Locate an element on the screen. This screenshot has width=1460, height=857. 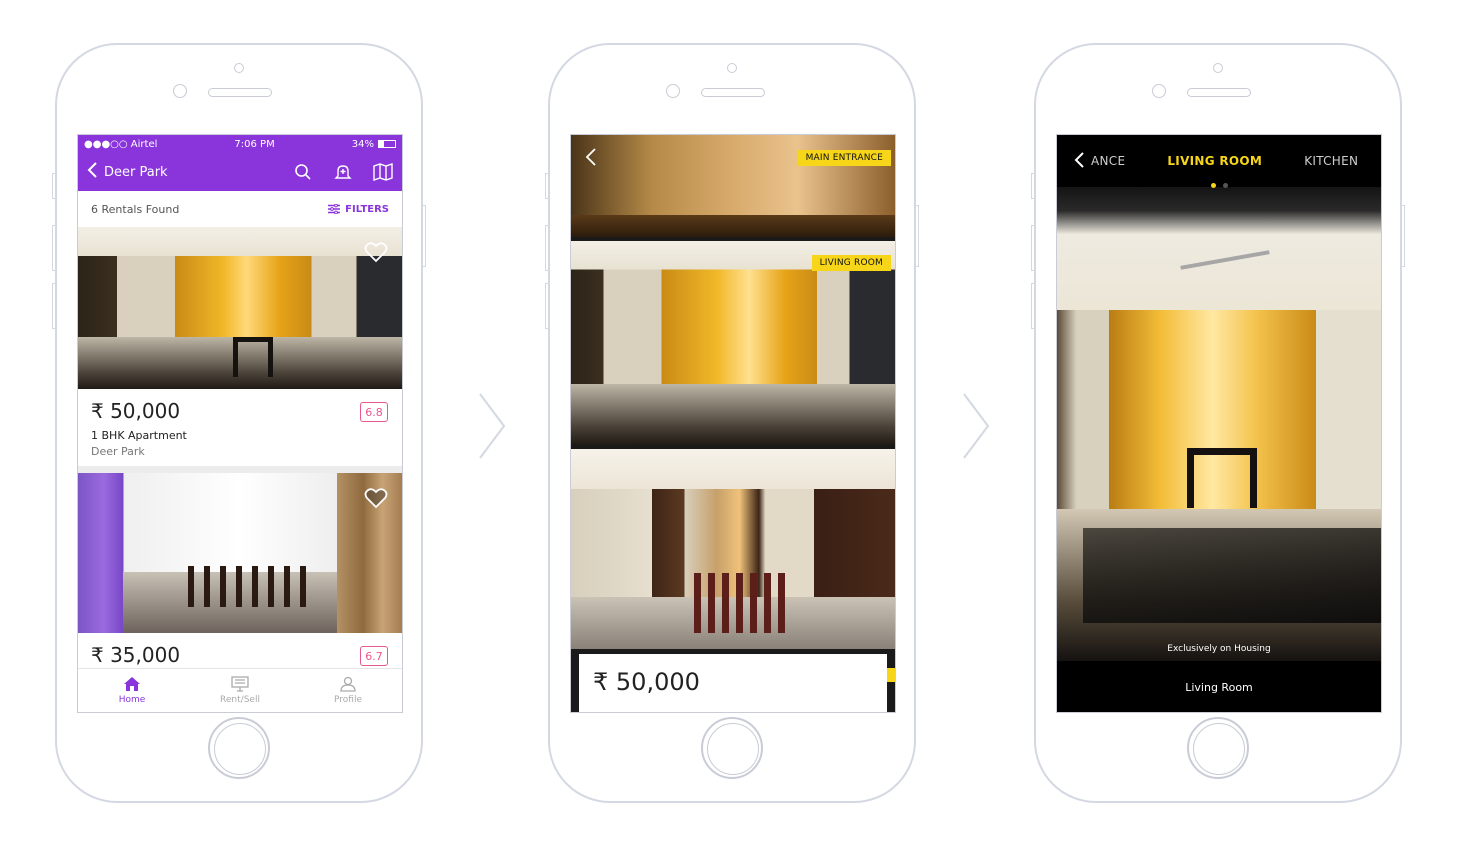
photo-caption: Living Room is located at coordinates (1219, 687).